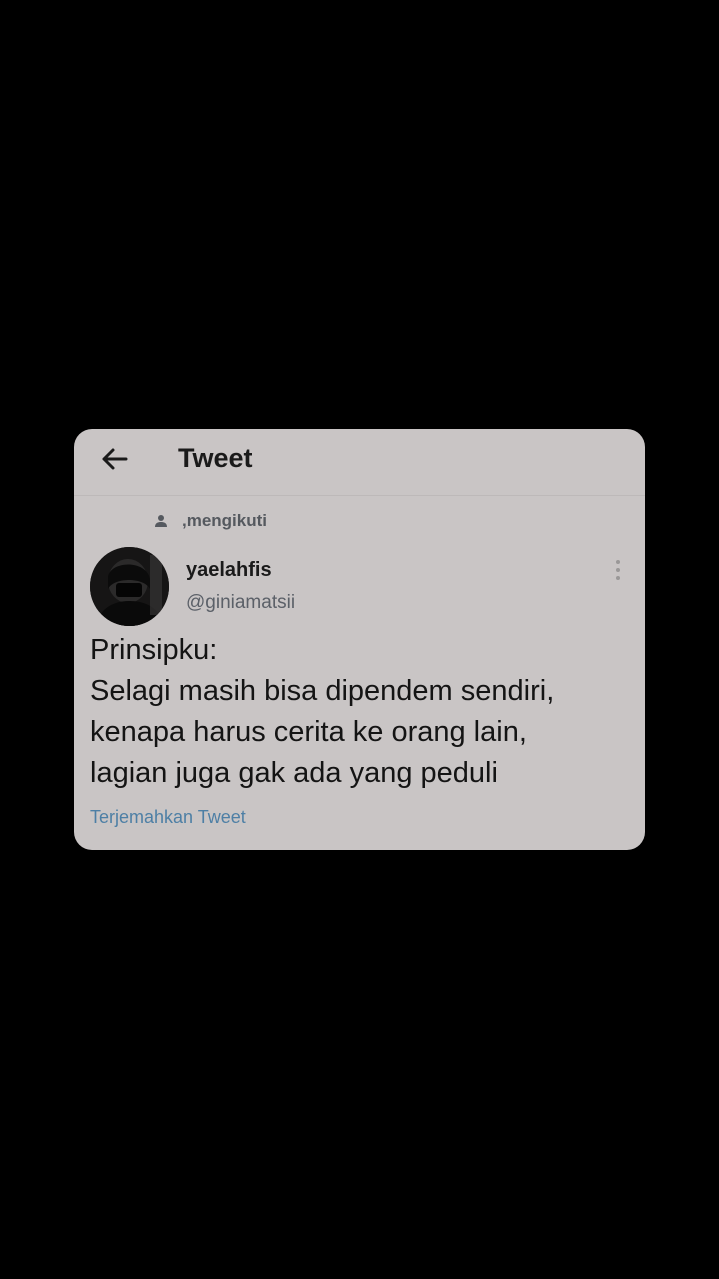 The image size is (719, 1279). I want to click on tweet-line: kenapa harus cerita ke orang lain,, so click(308, 732).